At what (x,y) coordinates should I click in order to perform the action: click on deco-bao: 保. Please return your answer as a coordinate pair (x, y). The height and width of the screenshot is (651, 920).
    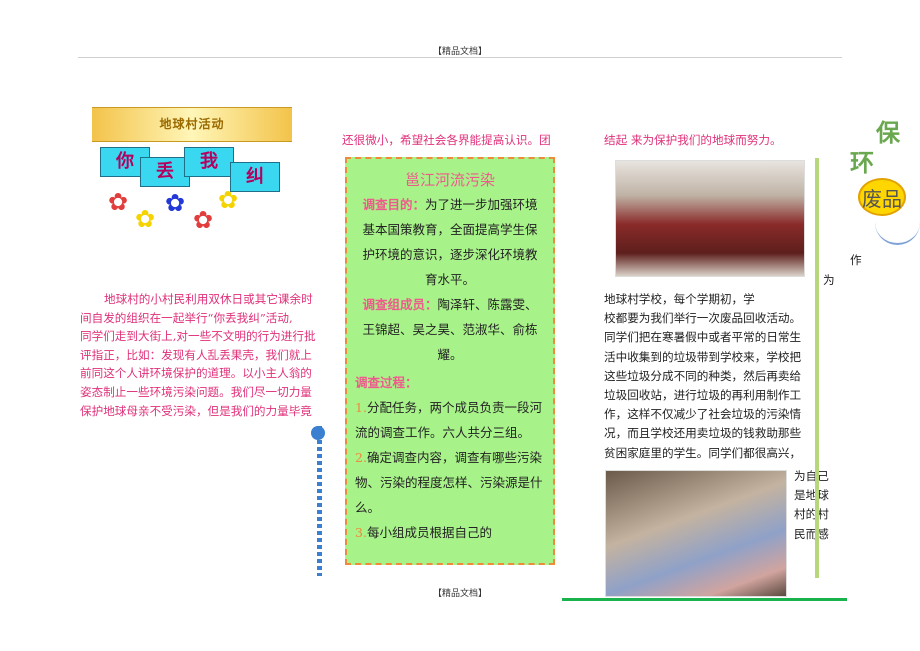
    Looking at the image, I should click on (888, 132).